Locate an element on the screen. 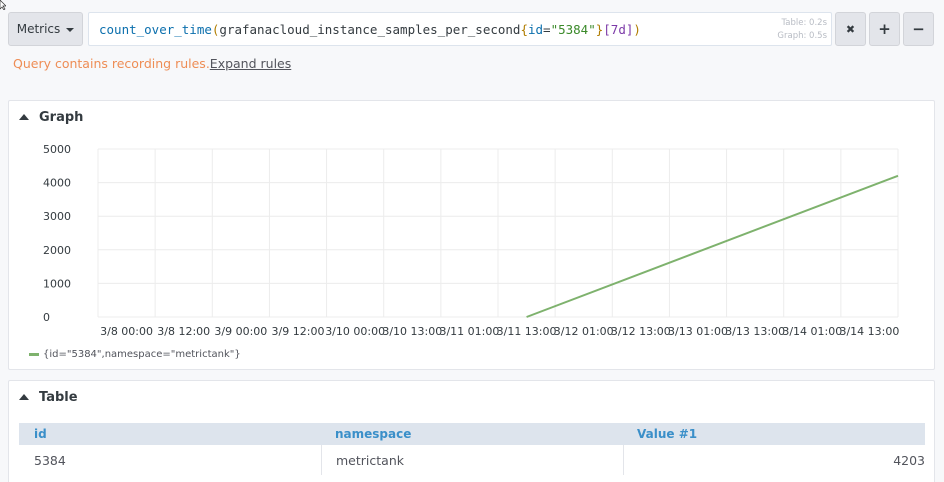 This screenshot has height=482, width=944. x-tick-label: 3/8 00:00 is located at coordinates (126, 331).